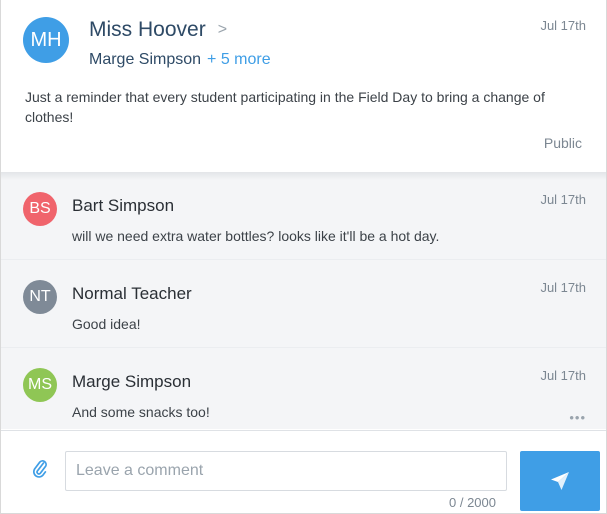  Describe the element at coordinates (132, 293) in the screenshot. I see `commenter-name: Normal Teacher` at that location.